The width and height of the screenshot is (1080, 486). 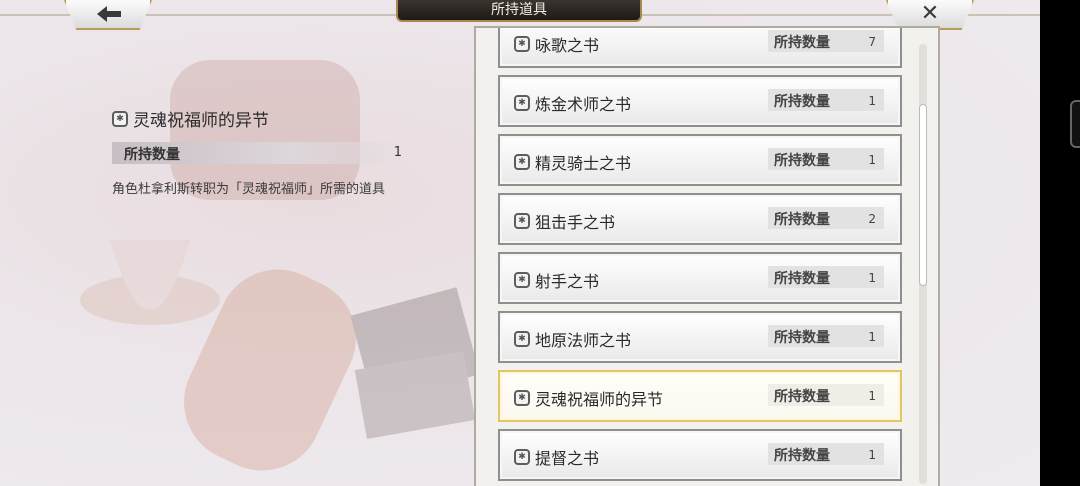 I want to click on list-item: ✱ 精灵骑士之书 所持数量 1, so click(x=700, y=160).